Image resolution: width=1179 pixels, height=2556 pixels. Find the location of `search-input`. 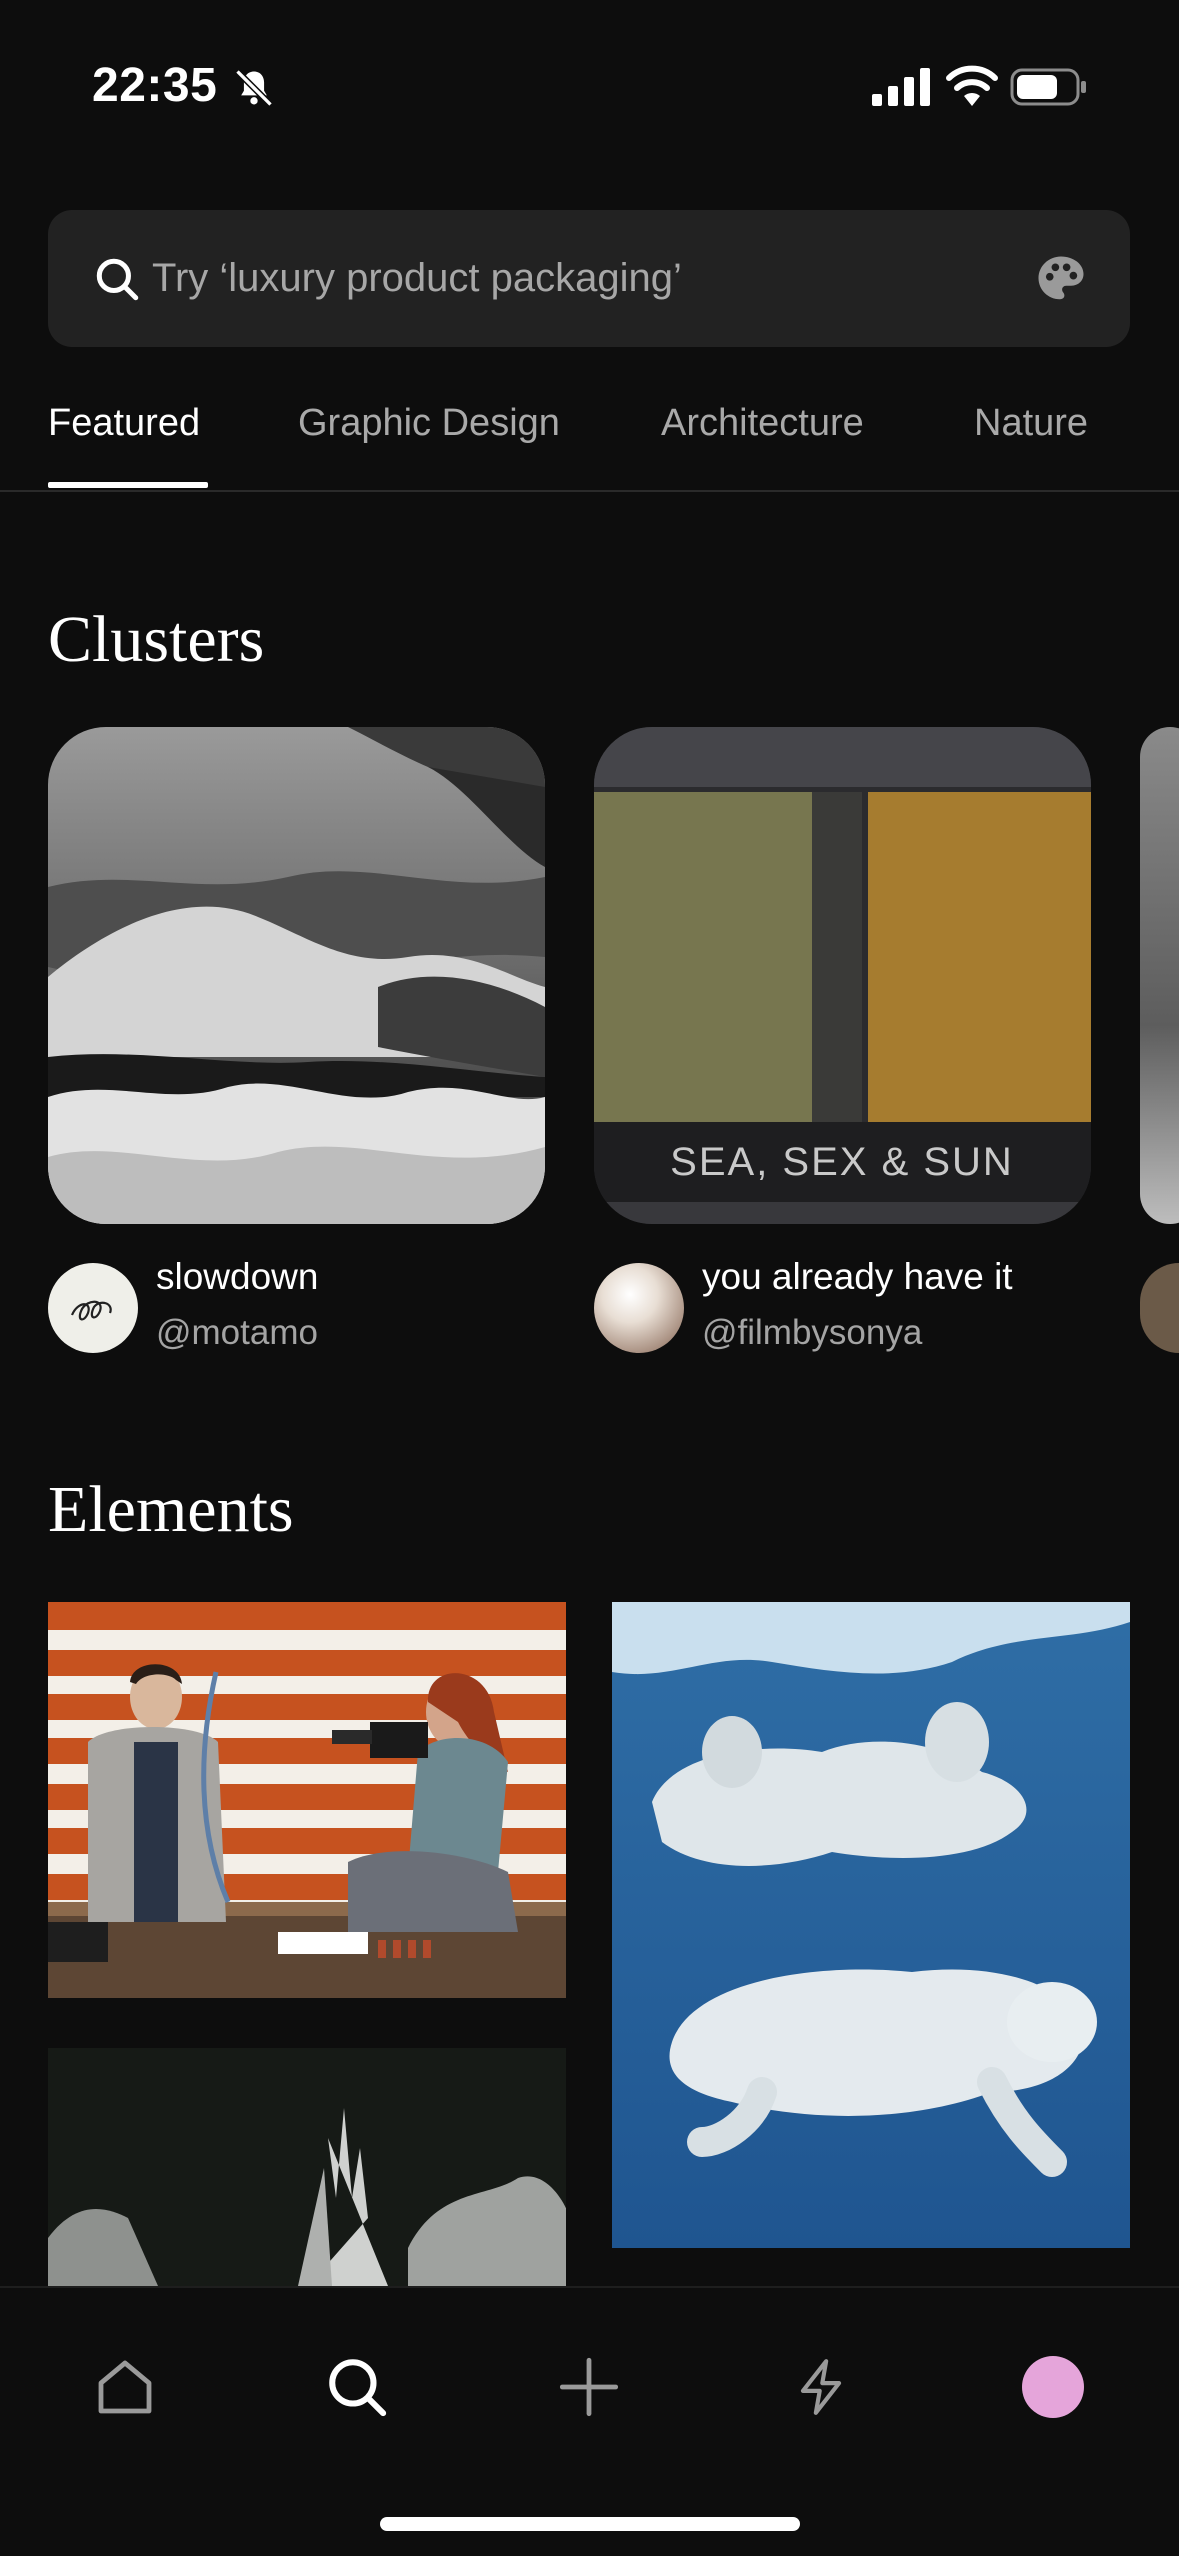

search-input is located at coordinates (592, 278).